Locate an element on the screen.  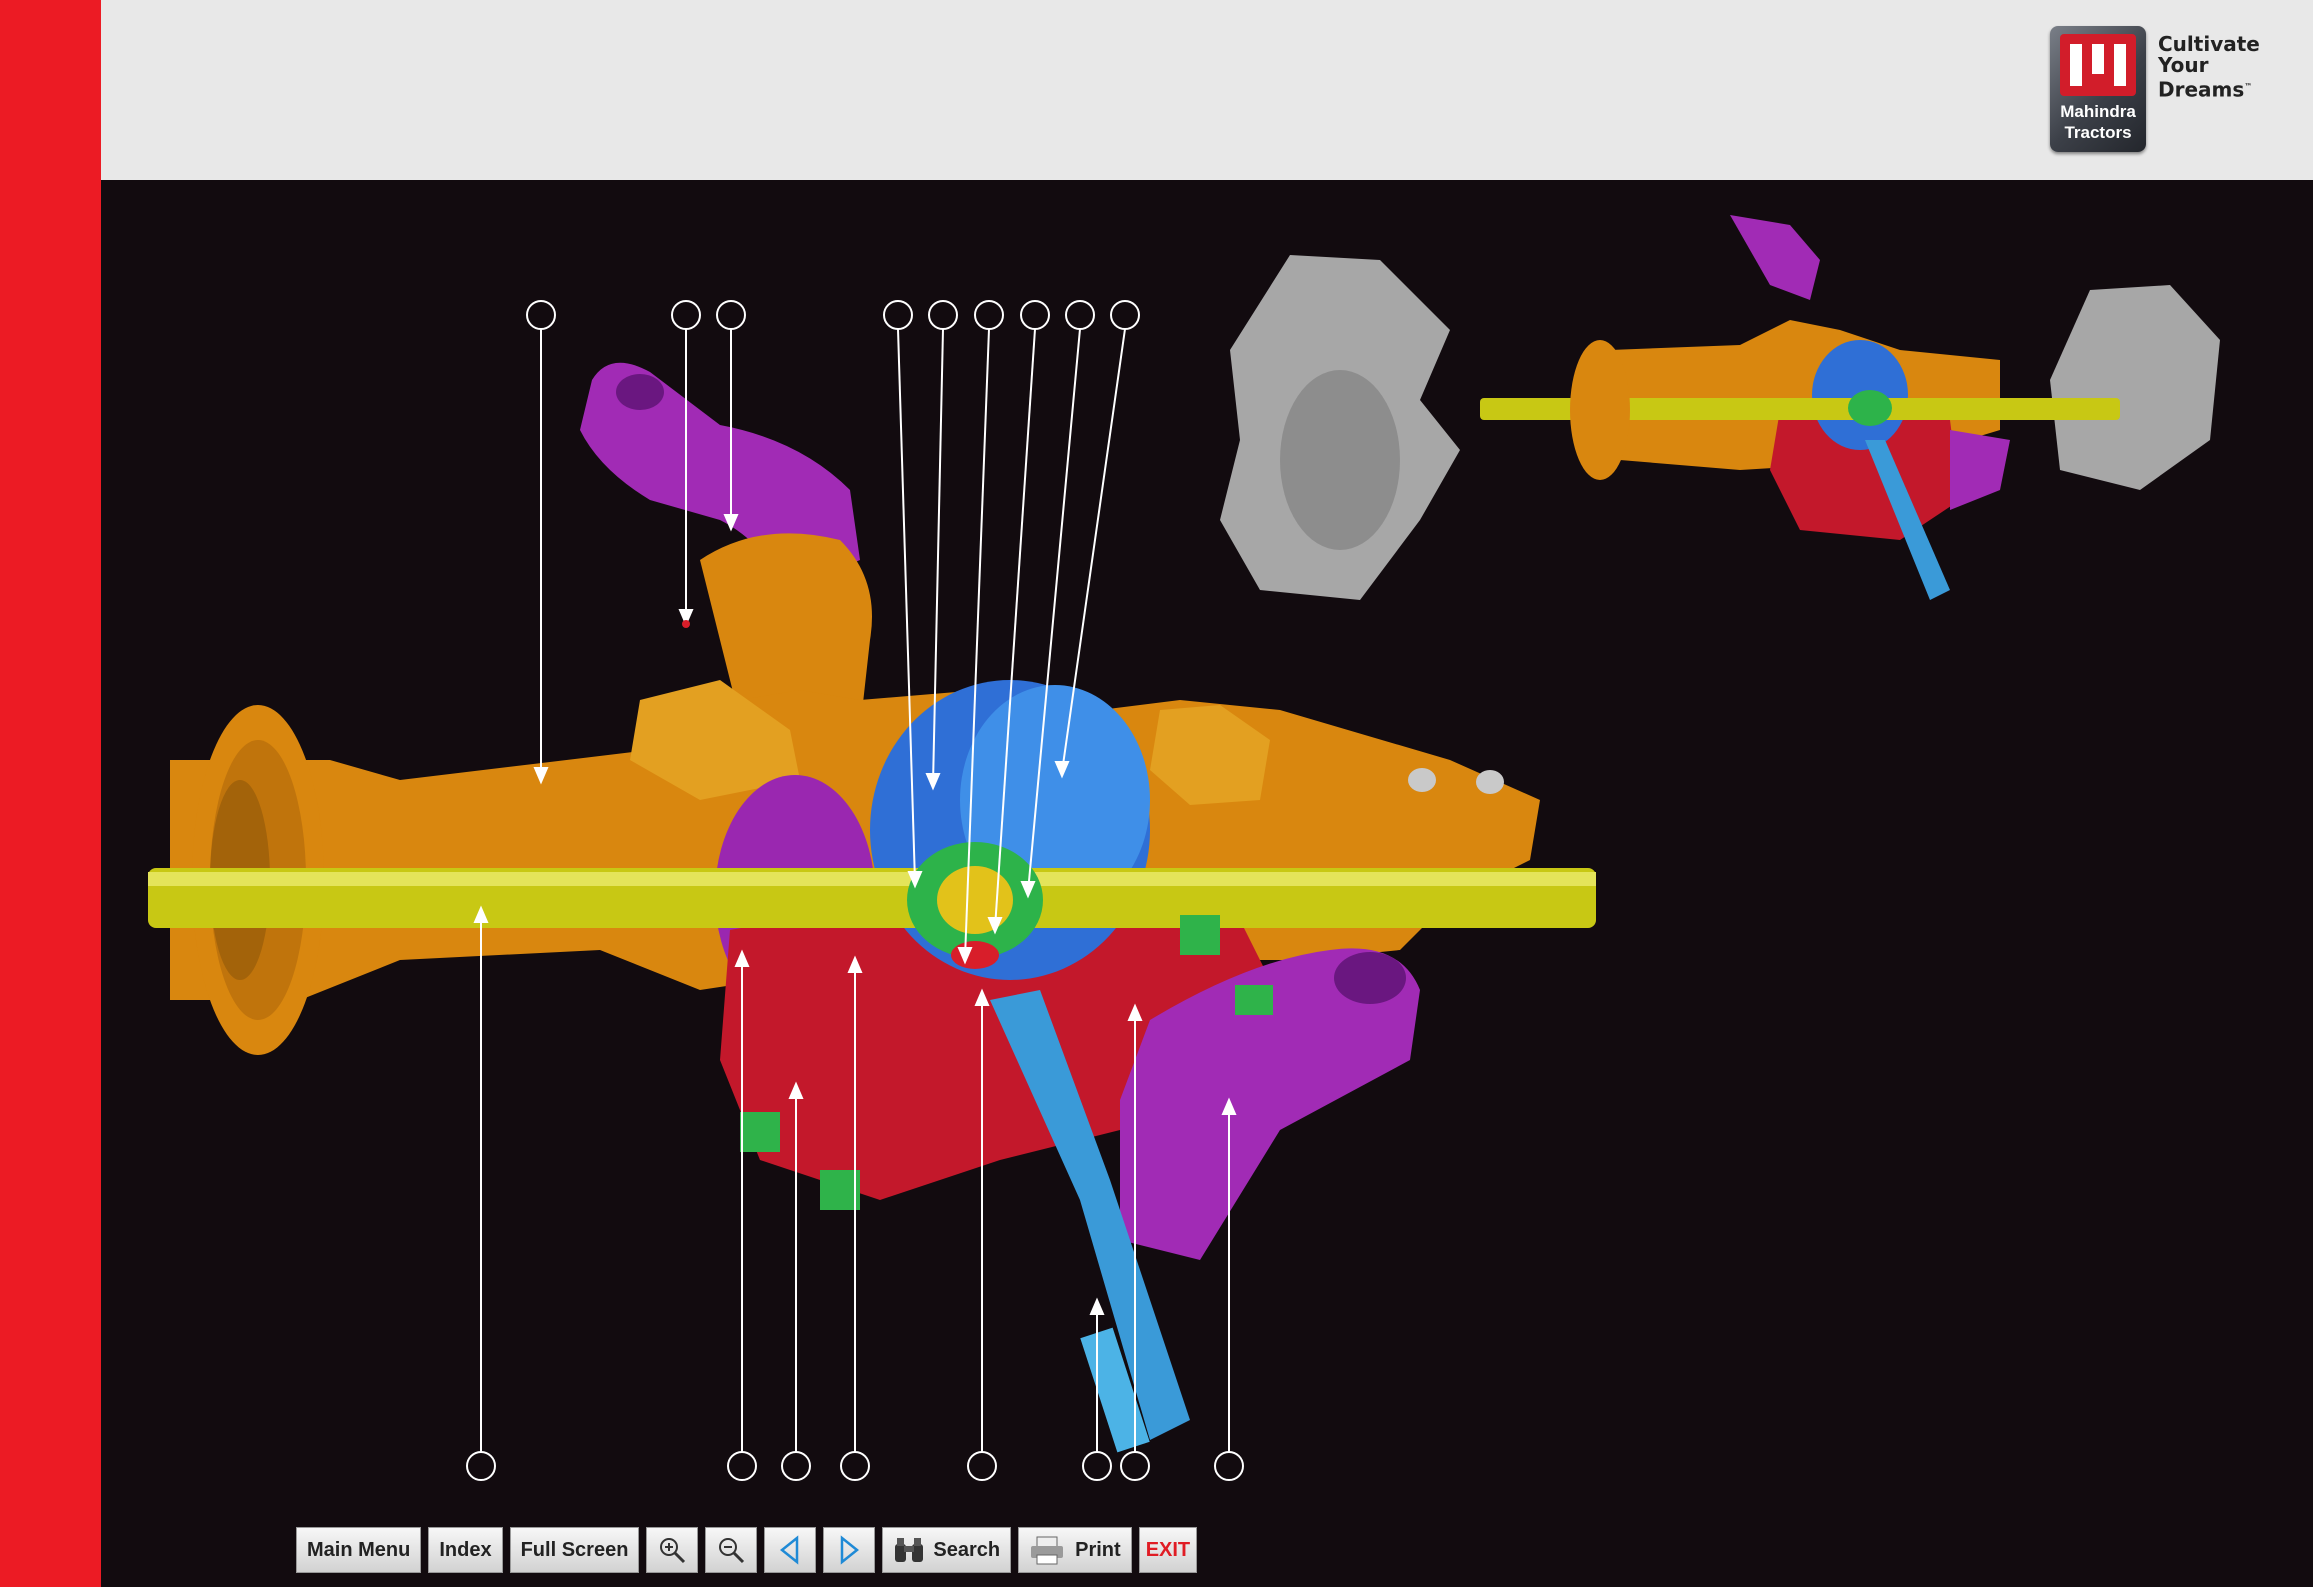
search-label: Search is located at coordinates (967, 1549).